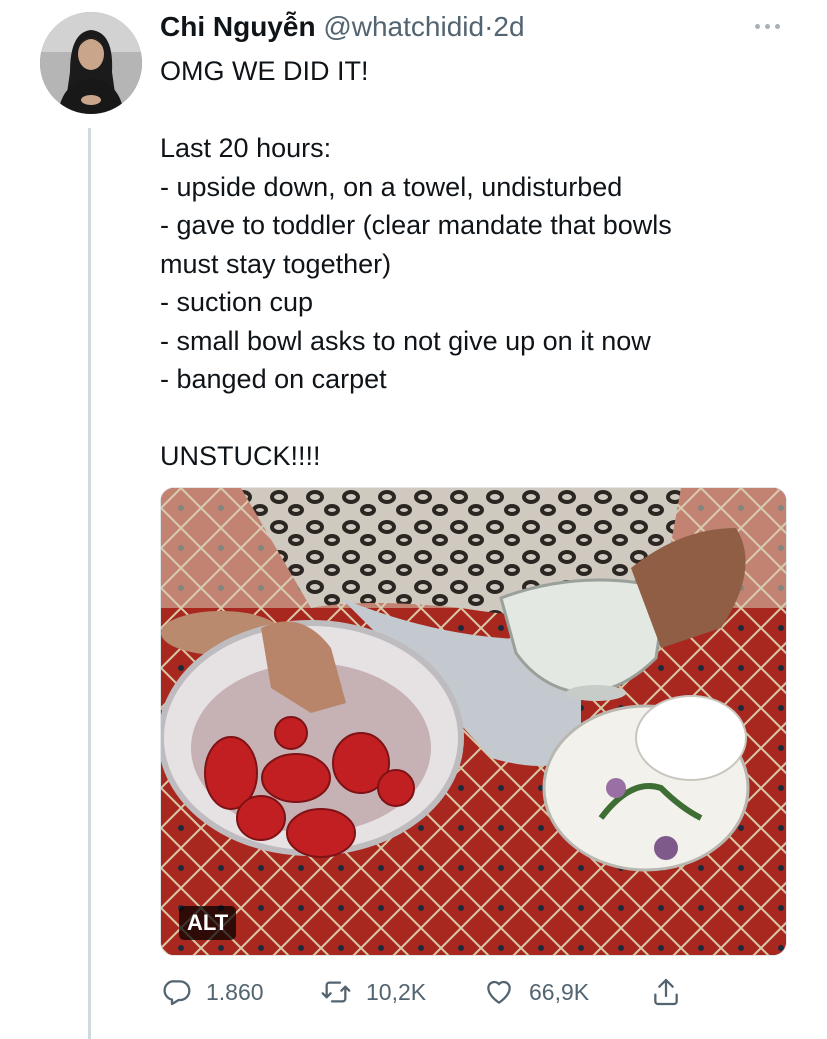 Image resolution: width=827 pixels, height=1039 pixels. Describe the element at coordinates (666, 992) in the screenshot. I see `share-icon` at that location.